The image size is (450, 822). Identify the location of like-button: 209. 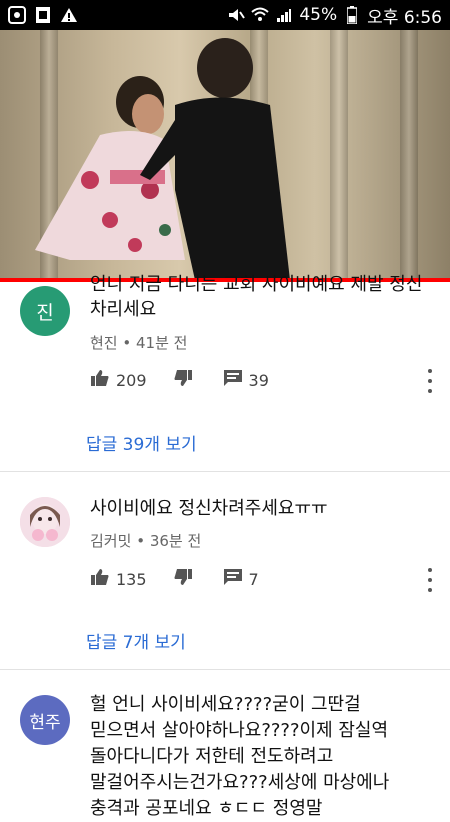
(118, 380).